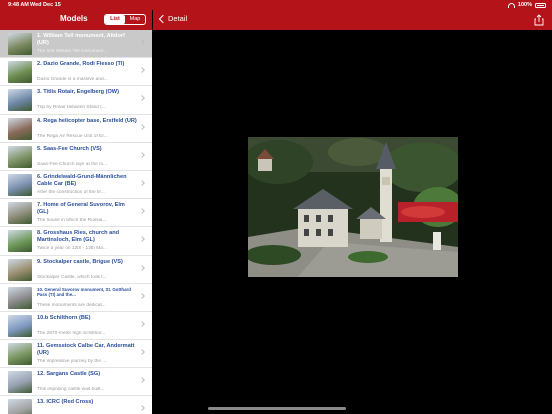  I want to click on sidebar-navbar: Models List Map, so click(76, 20).